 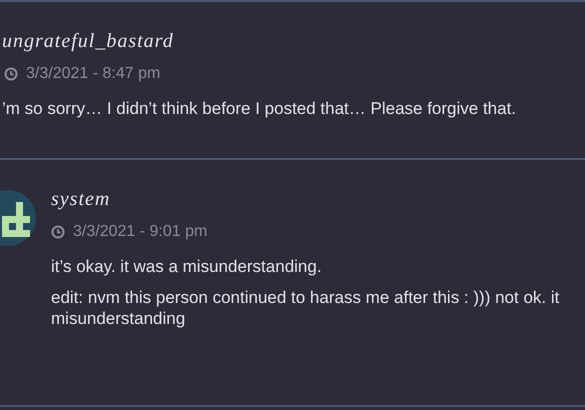 What do you see at coordinates (187, 266) in the screenshot?
I see `message-text: it’s okay. it was a misunderstanding.` at bounding box center [187, 266].